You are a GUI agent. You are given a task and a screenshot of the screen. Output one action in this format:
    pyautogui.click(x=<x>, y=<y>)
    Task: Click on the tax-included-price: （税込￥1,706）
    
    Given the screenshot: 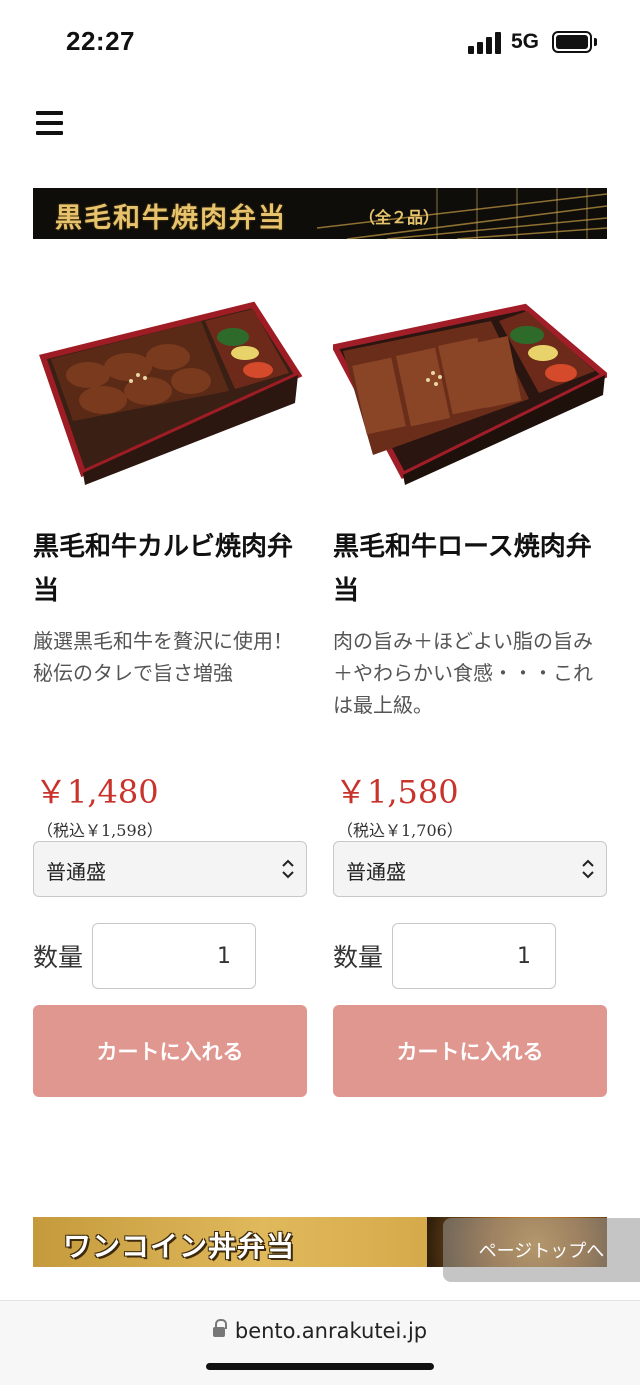 What is the action you would take?
    pyautogui.click(x=400, y=830)
    